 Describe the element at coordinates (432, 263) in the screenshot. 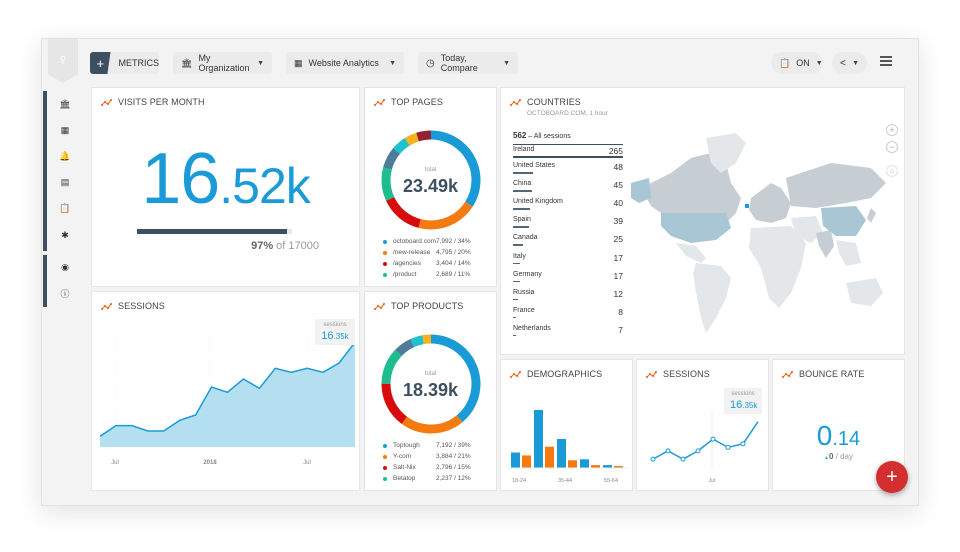

I see `legend-item: /agencies 3,404 / 14%` at that location.